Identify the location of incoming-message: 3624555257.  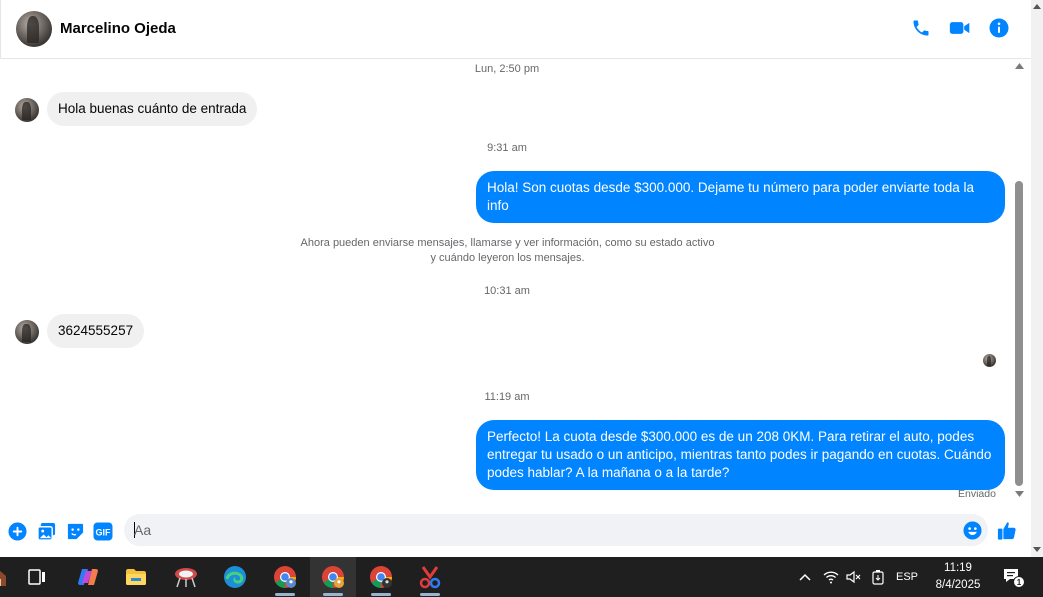
(96, 331).